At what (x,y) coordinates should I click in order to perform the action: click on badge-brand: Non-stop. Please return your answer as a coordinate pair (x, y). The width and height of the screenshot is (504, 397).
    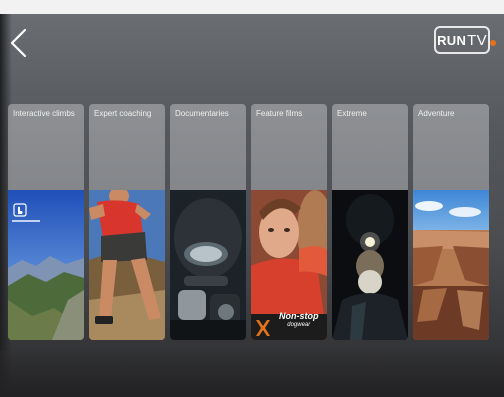
    Looking at the image, I should click on (299, 316).